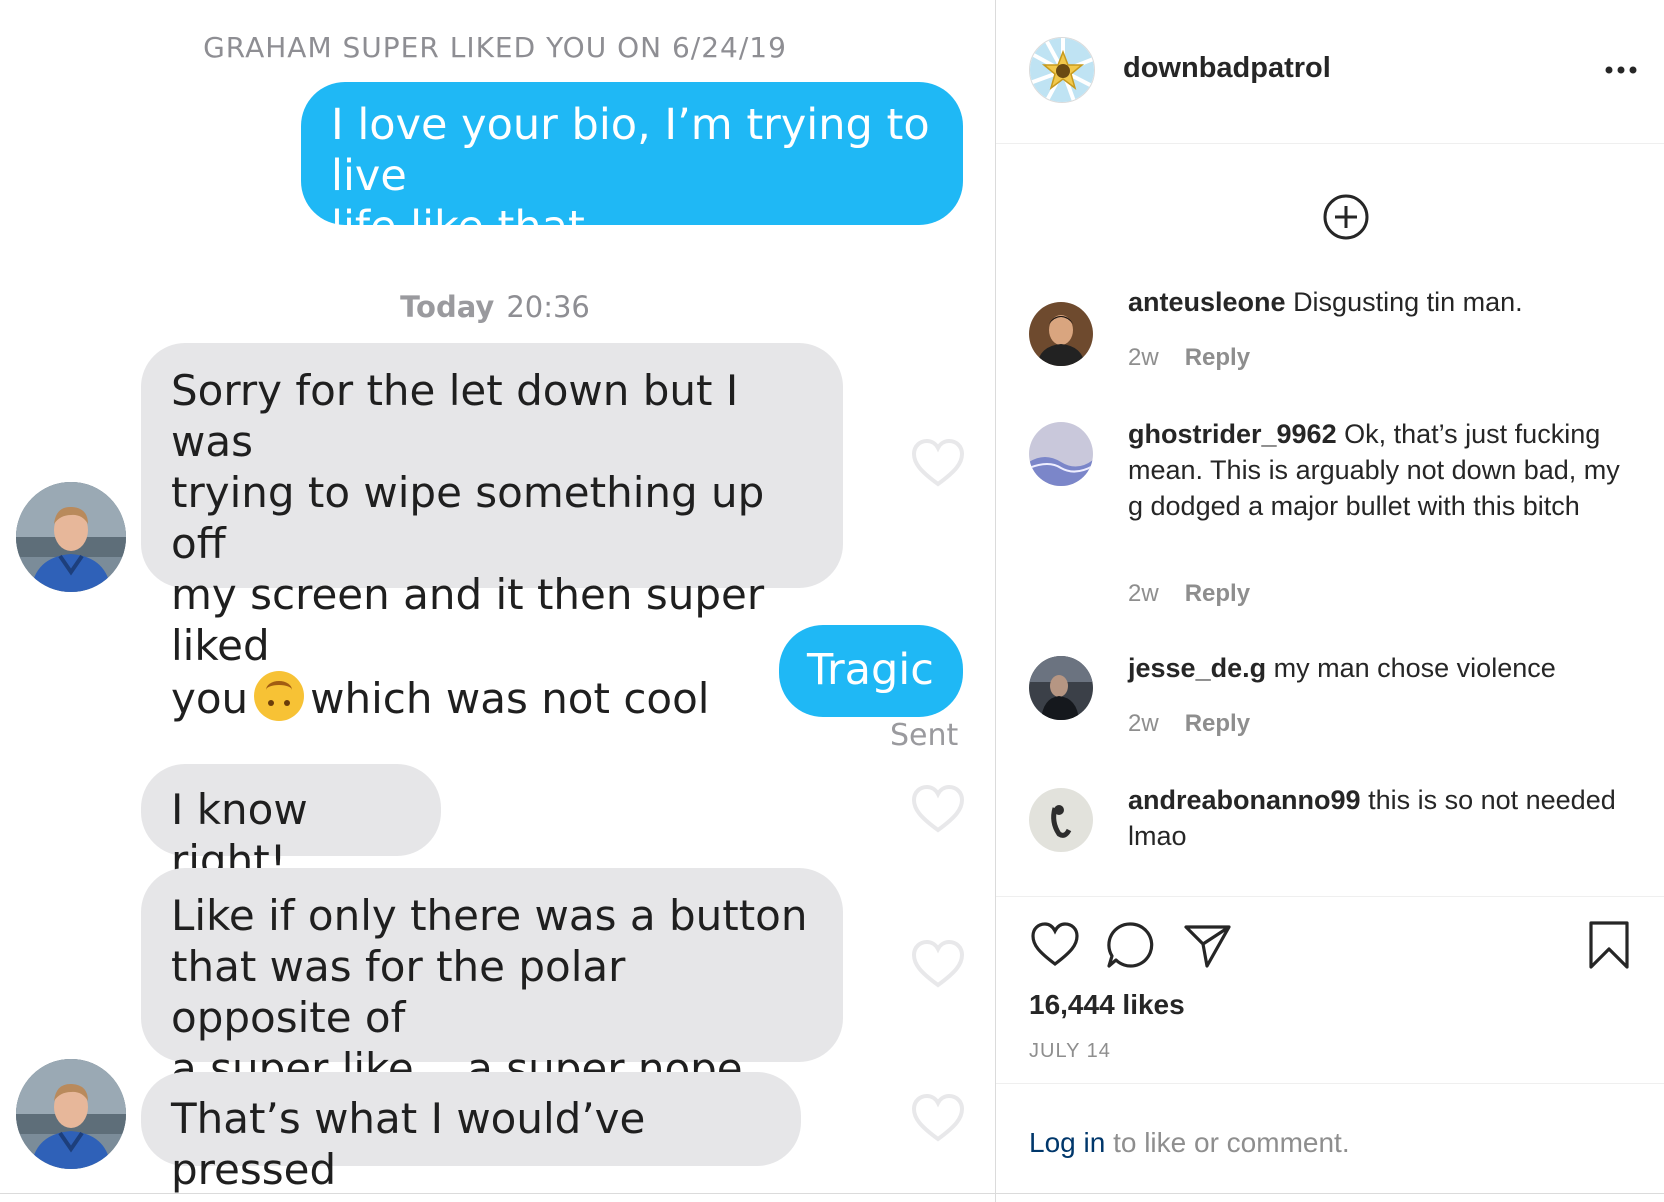 The width and height of the screenshot is (1664, 1202). What do you see at coordinates (1207, 945) in the screenshot?
I see `share-icon` at bounding box center [1207, 945].